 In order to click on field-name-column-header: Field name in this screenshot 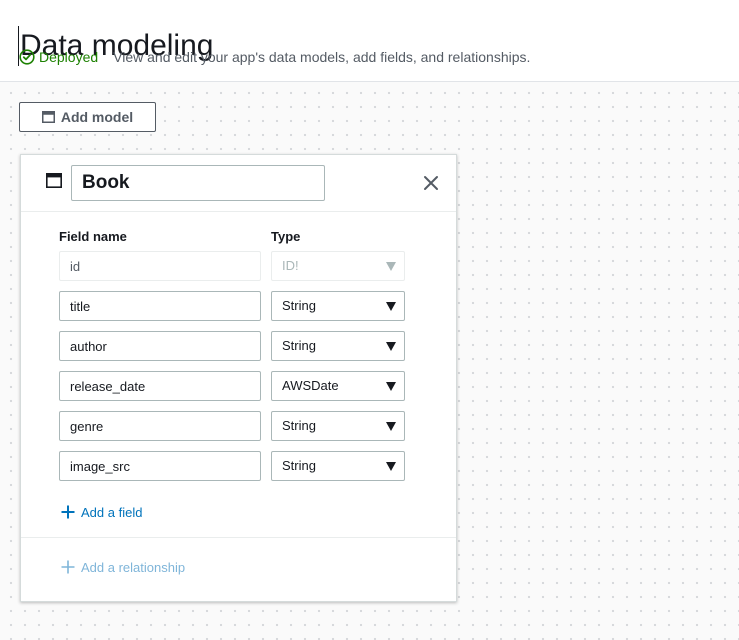, I will do `click(93, 236)`.